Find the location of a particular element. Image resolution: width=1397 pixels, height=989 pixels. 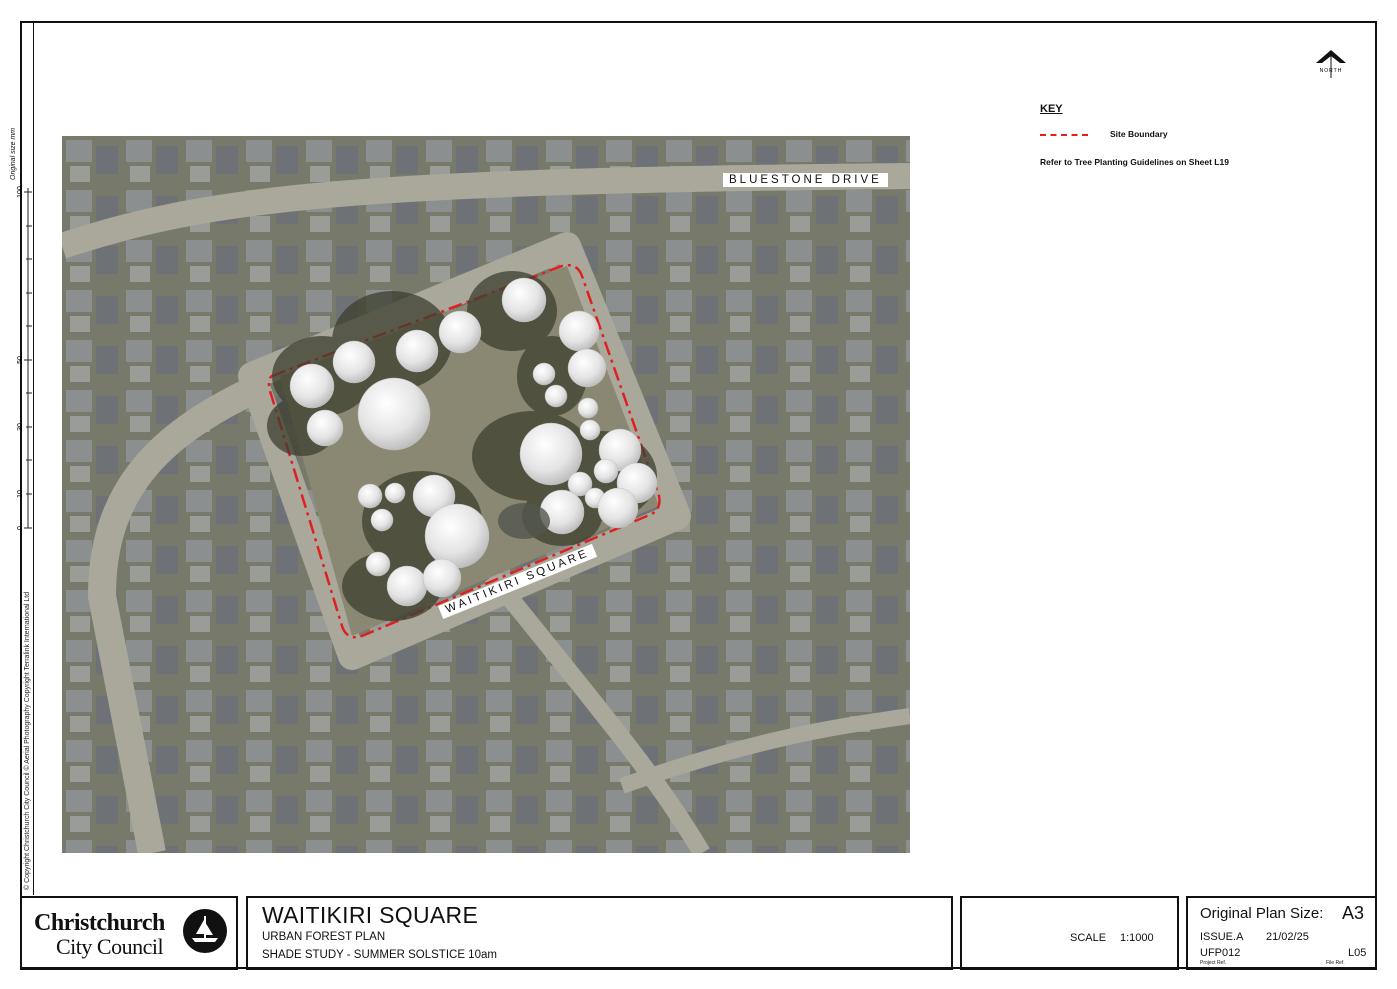

project-ref-caption: Project Ref. is located at coordinates (1213, 963).